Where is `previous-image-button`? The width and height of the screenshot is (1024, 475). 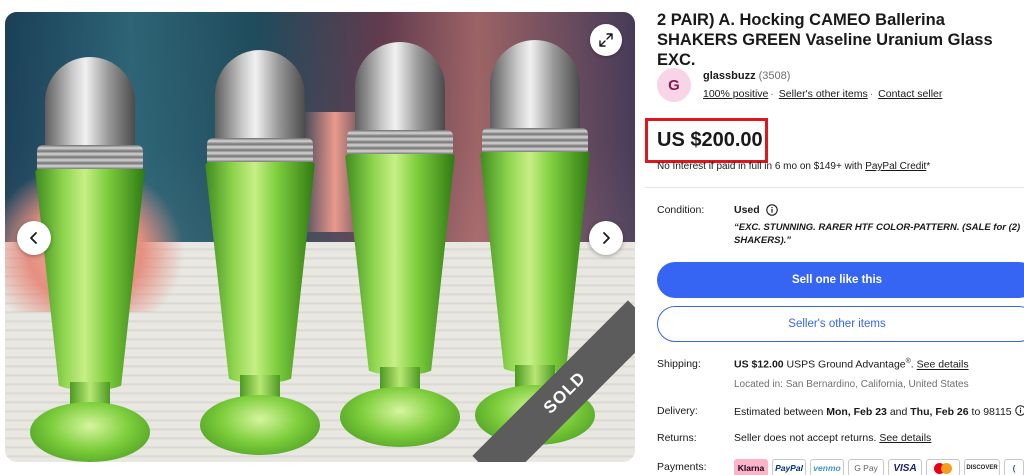
previous-image-button is located at coordinates (34, 238).